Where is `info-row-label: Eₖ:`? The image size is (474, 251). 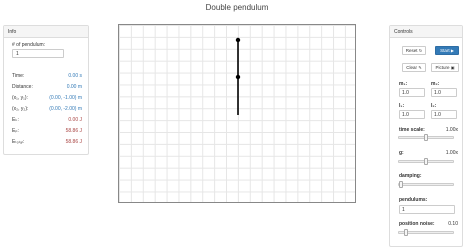
info-row-label: Eₖ: is located at coordinates (15, 120).